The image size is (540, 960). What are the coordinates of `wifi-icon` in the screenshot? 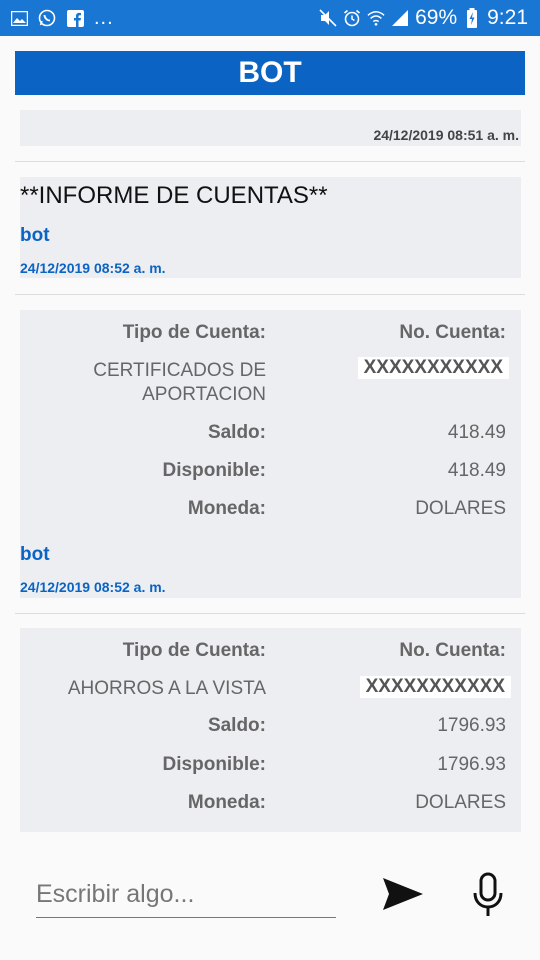 It's located at (376, 18).